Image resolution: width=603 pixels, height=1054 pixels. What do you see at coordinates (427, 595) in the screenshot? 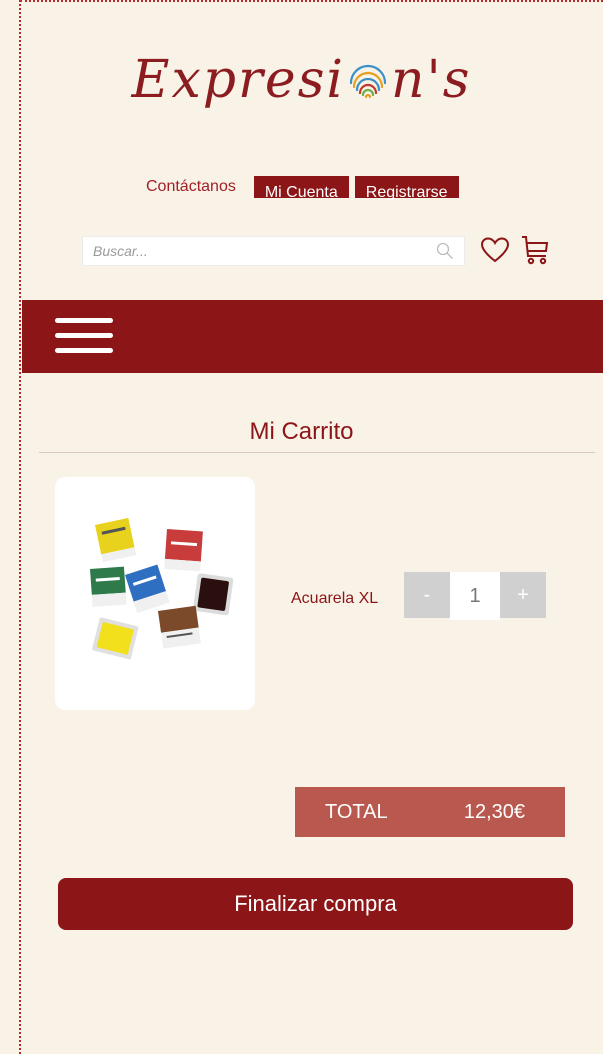
I see `decrease-quantity-button: -` at bounding box center [427, 595].